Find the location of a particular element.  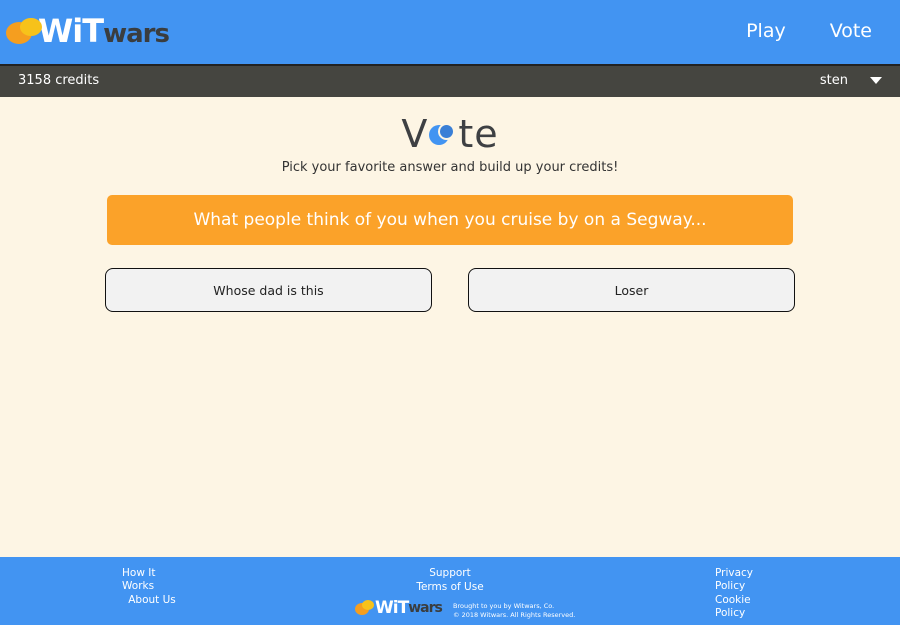

support-link: Support is located at coordinates (450, 573).